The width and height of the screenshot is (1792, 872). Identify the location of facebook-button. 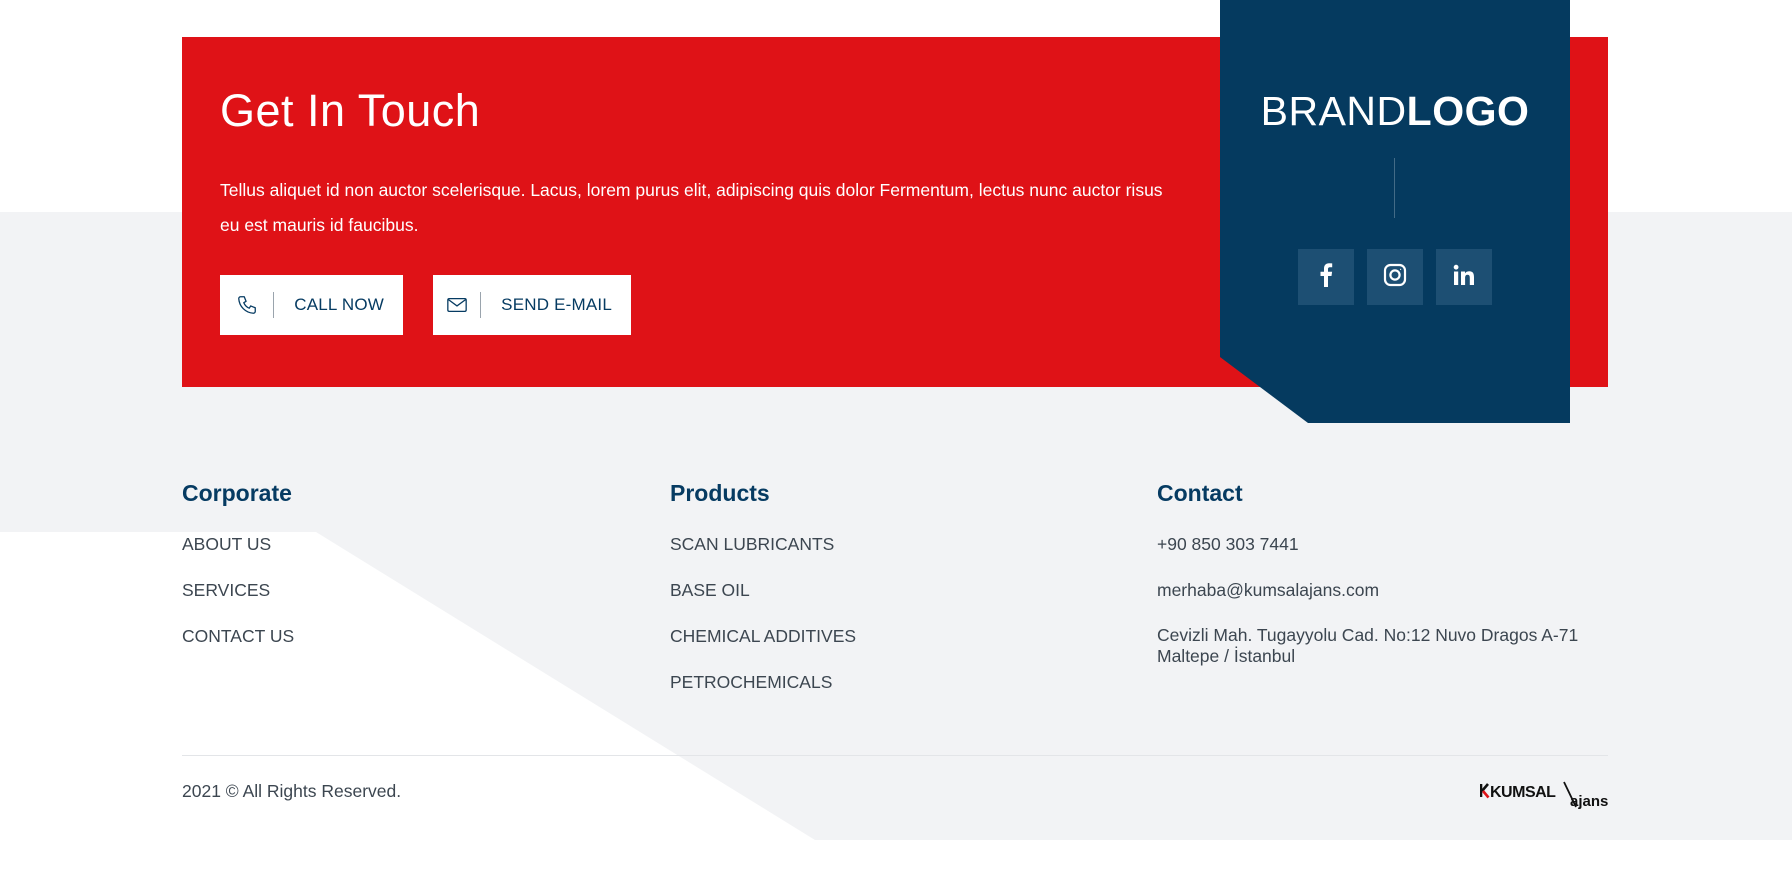
(1326, 277).